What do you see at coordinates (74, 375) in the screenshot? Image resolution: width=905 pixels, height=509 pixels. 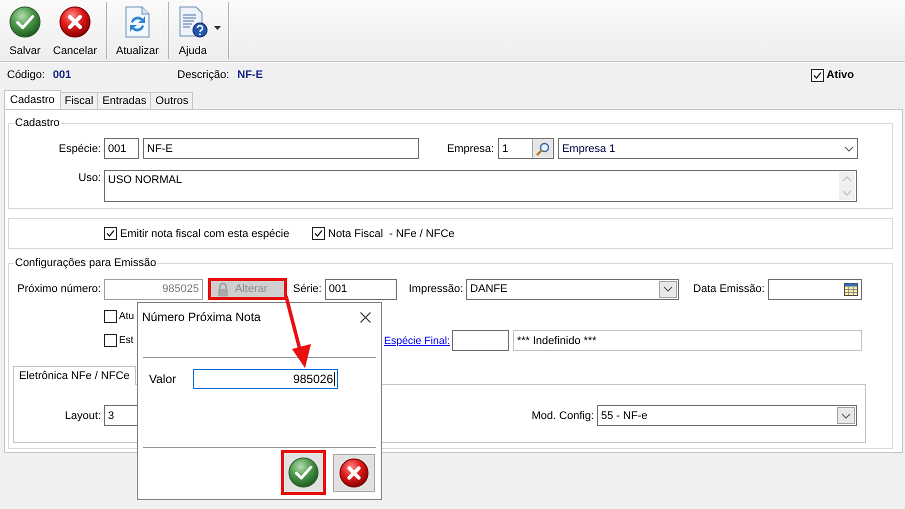 I see `tab: Eletrônica NFe / NFCe` at bounding box center [74, 375].